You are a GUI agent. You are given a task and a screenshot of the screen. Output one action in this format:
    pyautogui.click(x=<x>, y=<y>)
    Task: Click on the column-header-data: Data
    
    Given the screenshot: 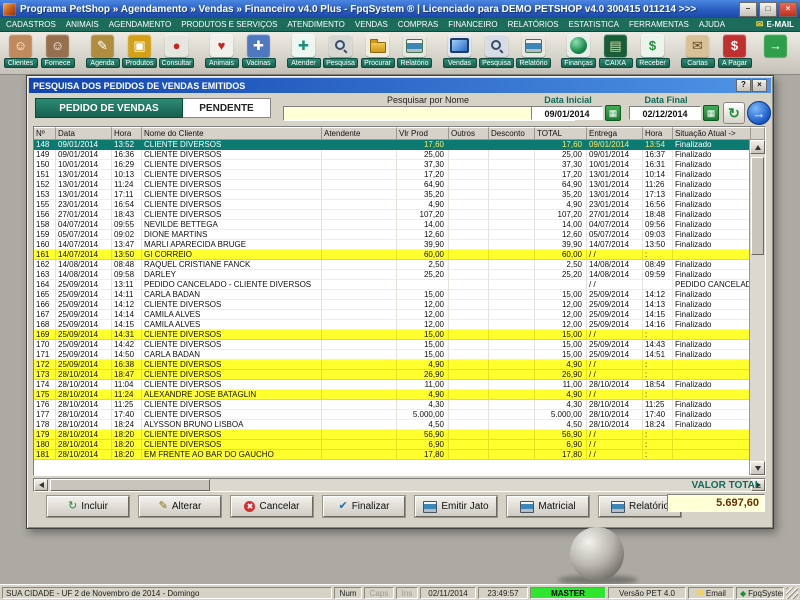 What is the action you would take?
    pyautogui.click(x=84, y=133)
    